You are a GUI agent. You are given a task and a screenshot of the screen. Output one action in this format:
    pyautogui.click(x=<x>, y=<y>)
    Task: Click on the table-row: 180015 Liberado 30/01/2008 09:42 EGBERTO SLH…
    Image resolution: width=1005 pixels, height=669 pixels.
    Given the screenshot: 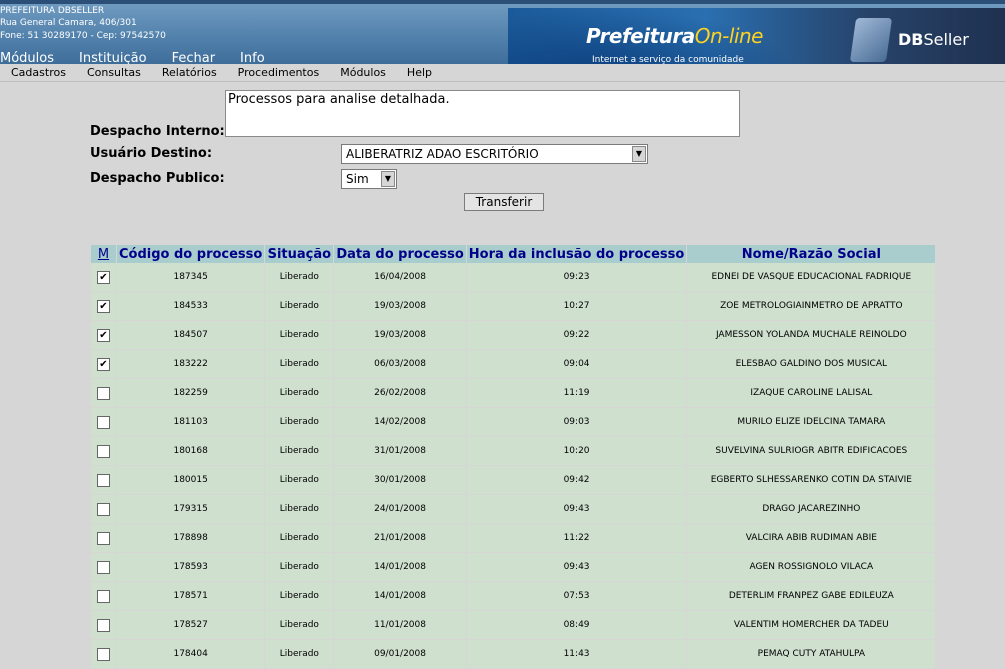 What is the action you would take?
    pyautogui.click(x=514, y=480)
    